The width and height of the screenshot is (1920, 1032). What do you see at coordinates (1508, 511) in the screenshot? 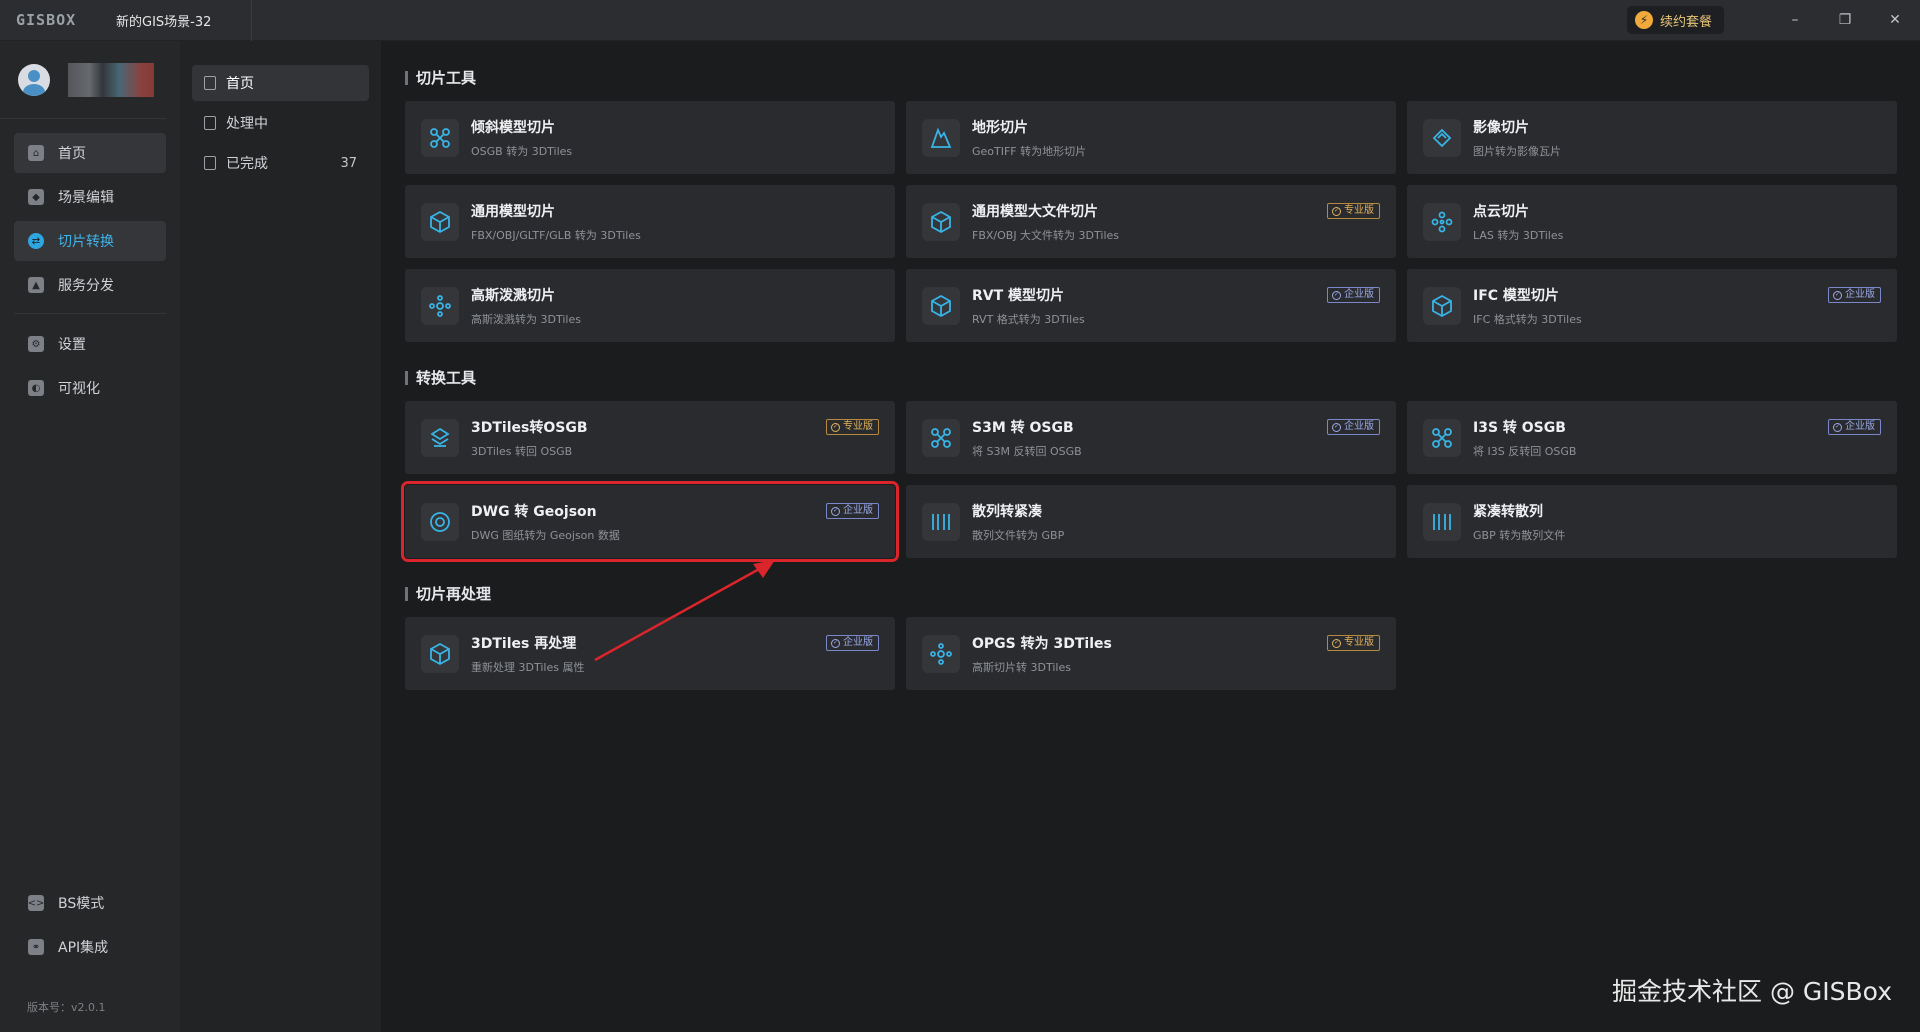
I see `tool-card-name: 紧凑转散列` at bounding box center [1508, 511].